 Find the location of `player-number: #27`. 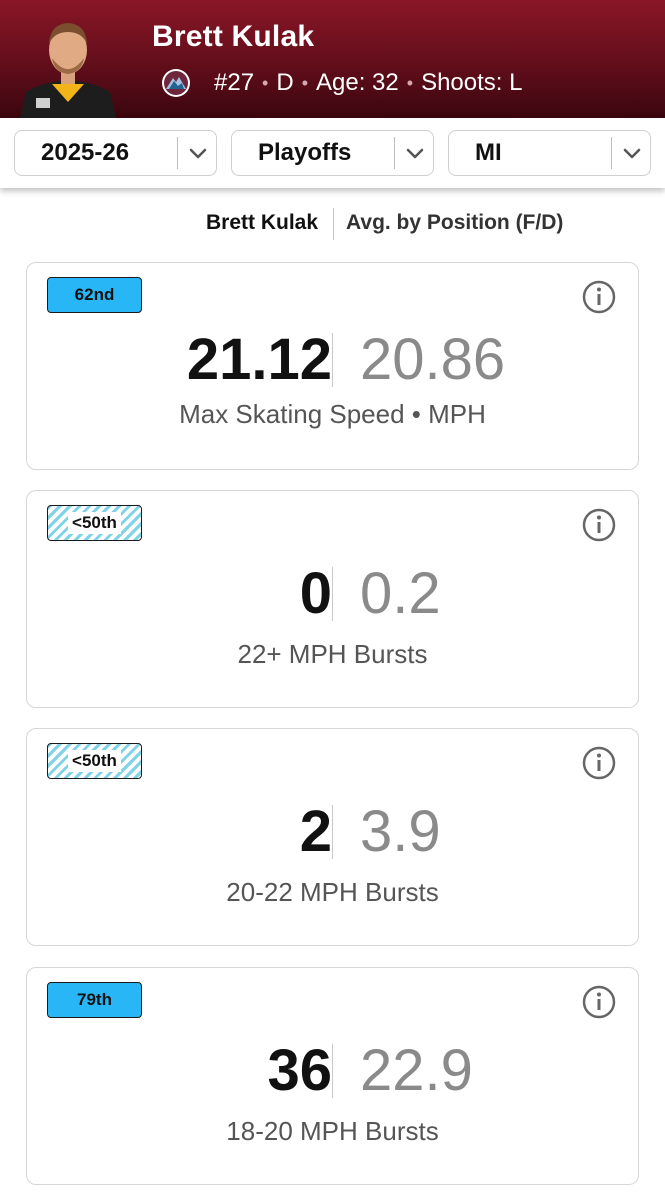

player-number: #27 is located at coordinates (234, 82).